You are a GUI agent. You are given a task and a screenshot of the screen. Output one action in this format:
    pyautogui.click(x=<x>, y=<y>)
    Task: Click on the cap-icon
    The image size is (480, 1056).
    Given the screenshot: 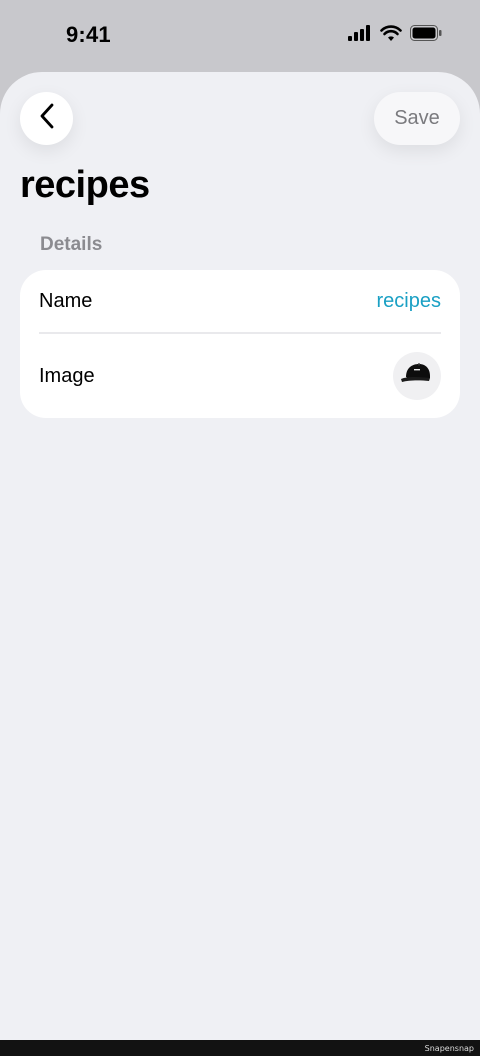 What is the action you would take?
    pyautogui.click(x=417, y=376)
    